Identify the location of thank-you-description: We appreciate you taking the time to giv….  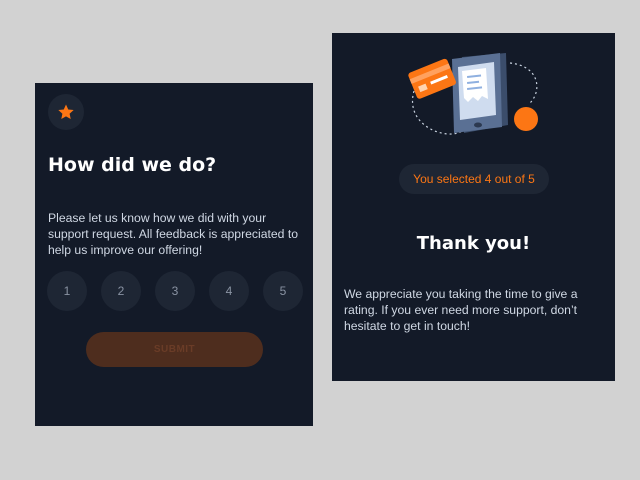
(461, 310).